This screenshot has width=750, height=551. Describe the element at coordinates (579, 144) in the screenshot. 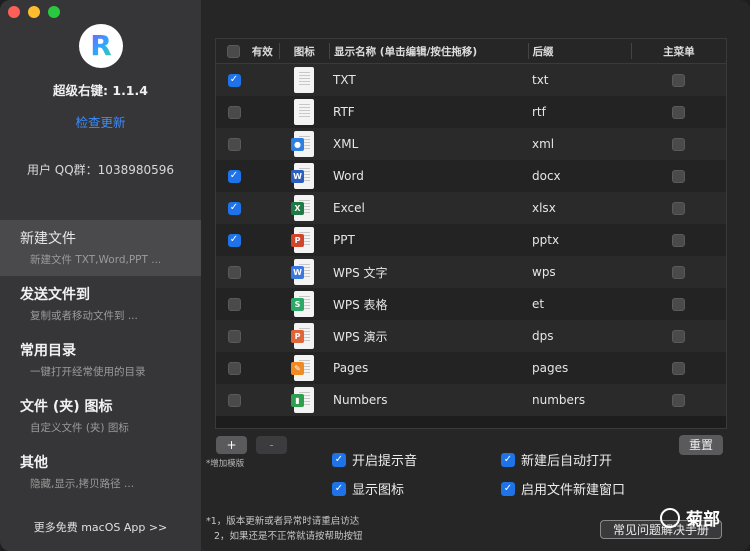

I see `suffix-cell: xml` at that location.